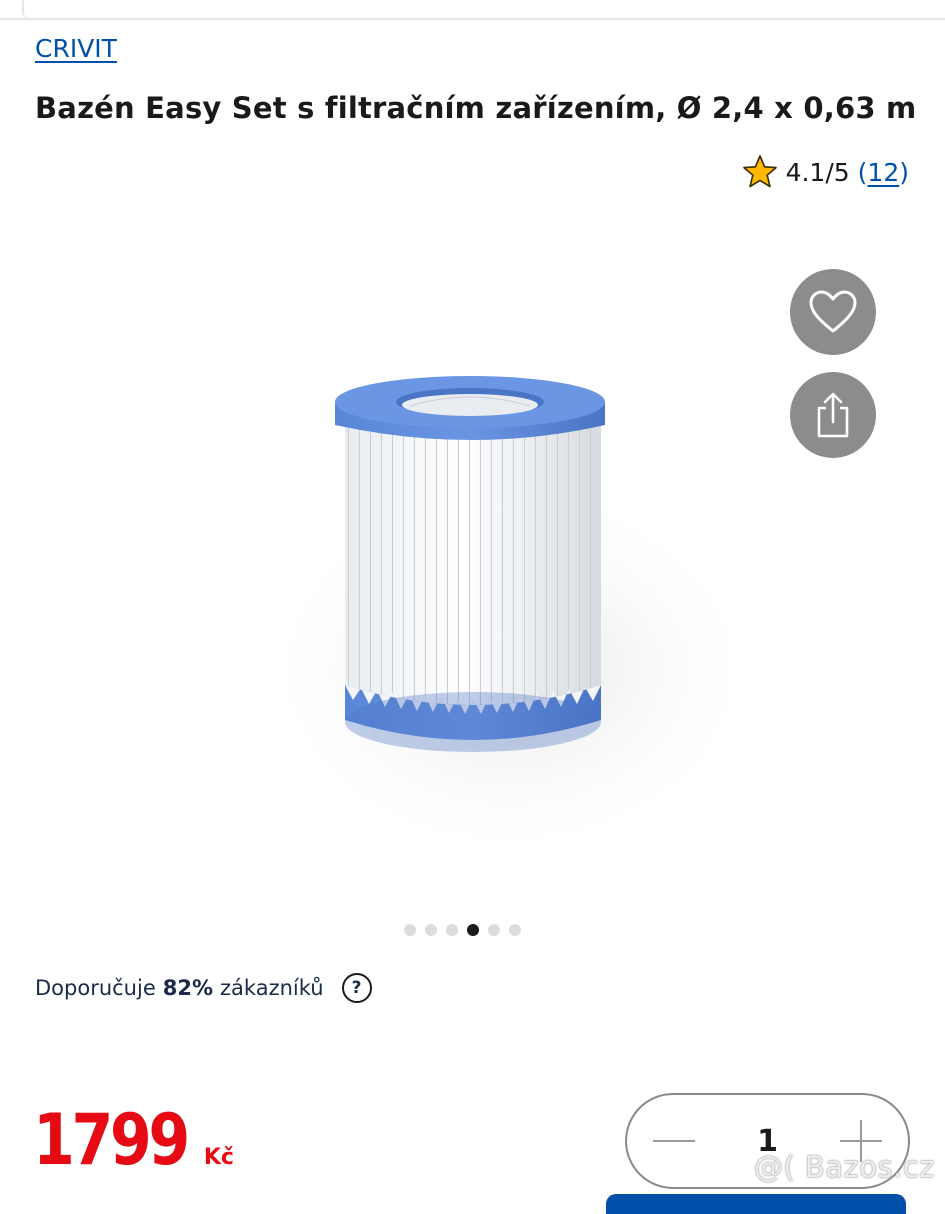 The image size is (945, 1214). I want to click on share-button, so click(833, 415).